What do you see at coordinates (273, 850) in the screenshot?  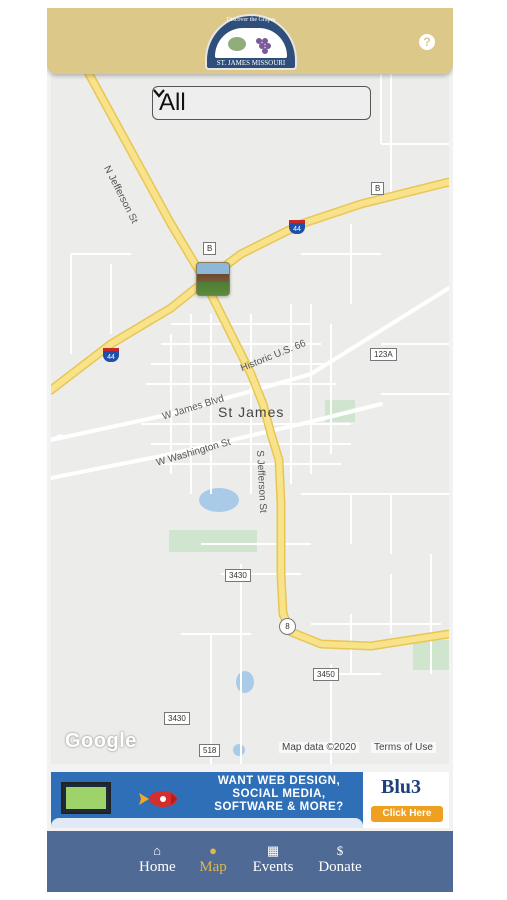 I see `calendar-icon: ▦` at bounding box center [273, 850].